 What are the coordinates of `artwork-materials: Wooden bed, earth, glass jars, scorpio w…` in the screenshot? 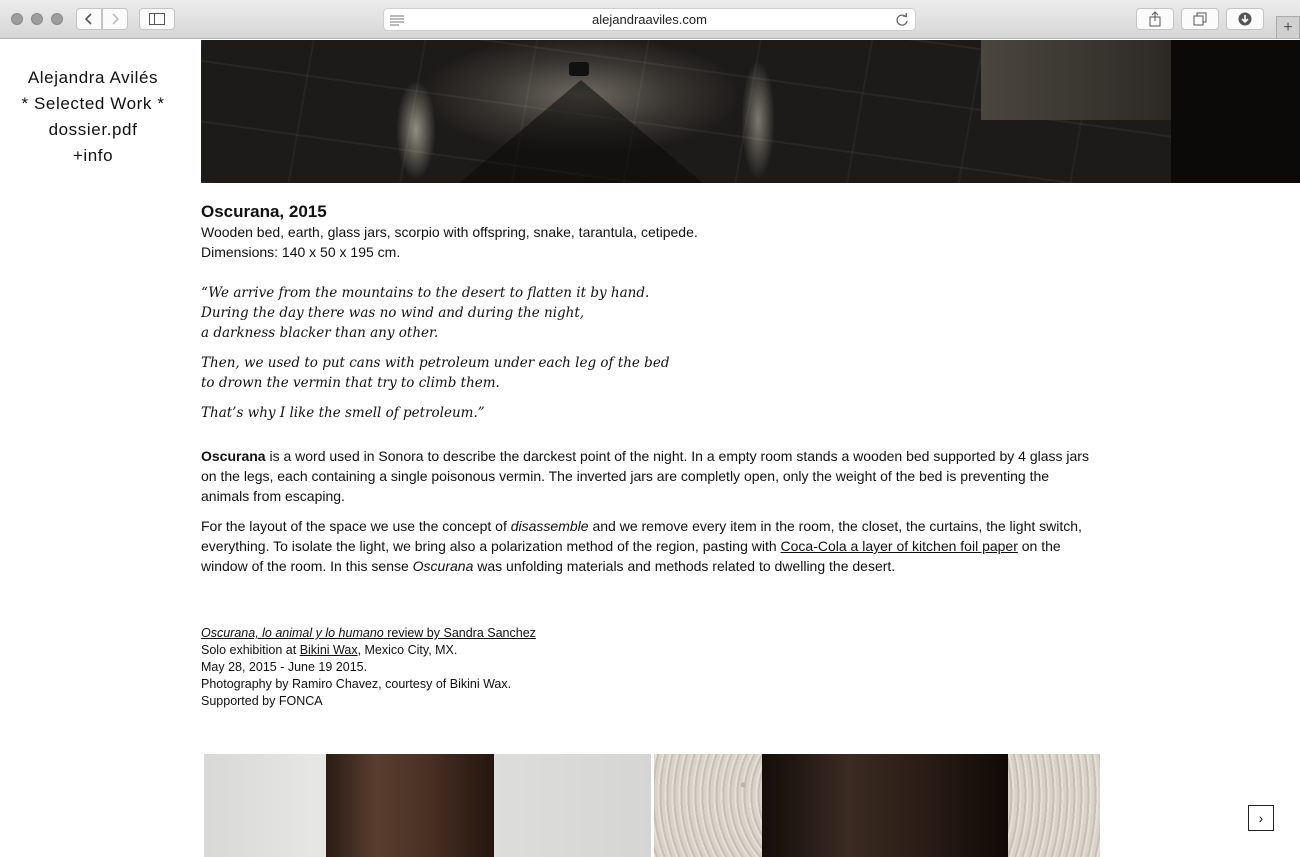 It's located at (449, 232).